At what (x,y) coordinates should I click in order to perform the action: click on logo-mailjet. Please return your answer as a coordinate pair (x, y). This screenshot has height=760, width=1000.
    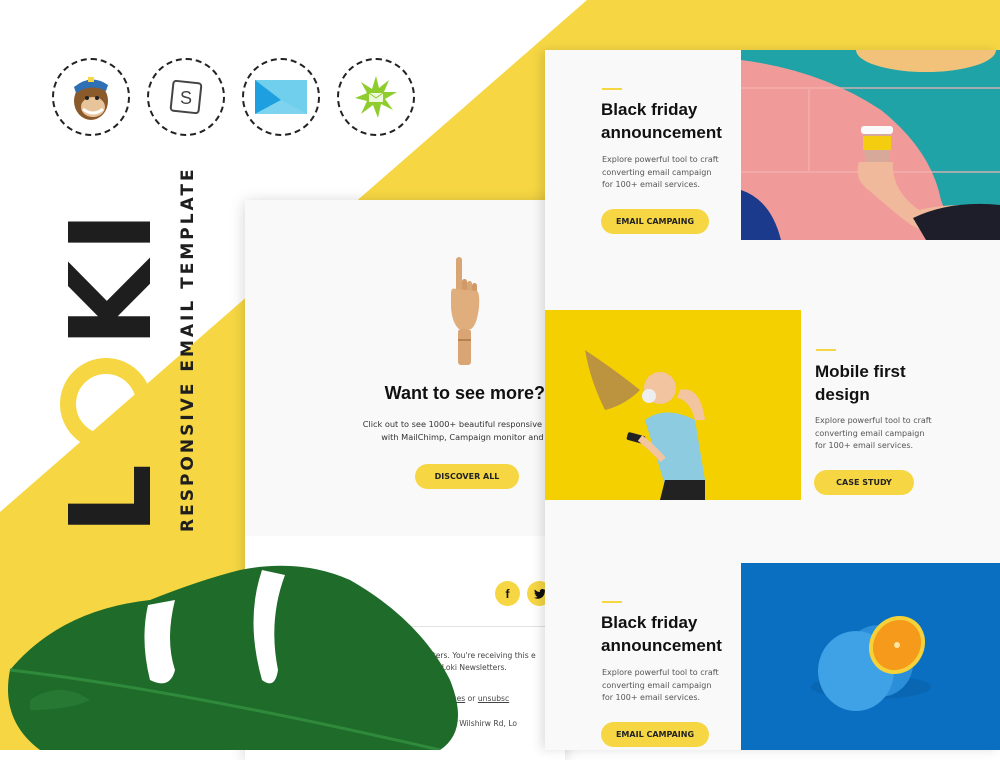
    Looking at the image, I should click on (376, 97).